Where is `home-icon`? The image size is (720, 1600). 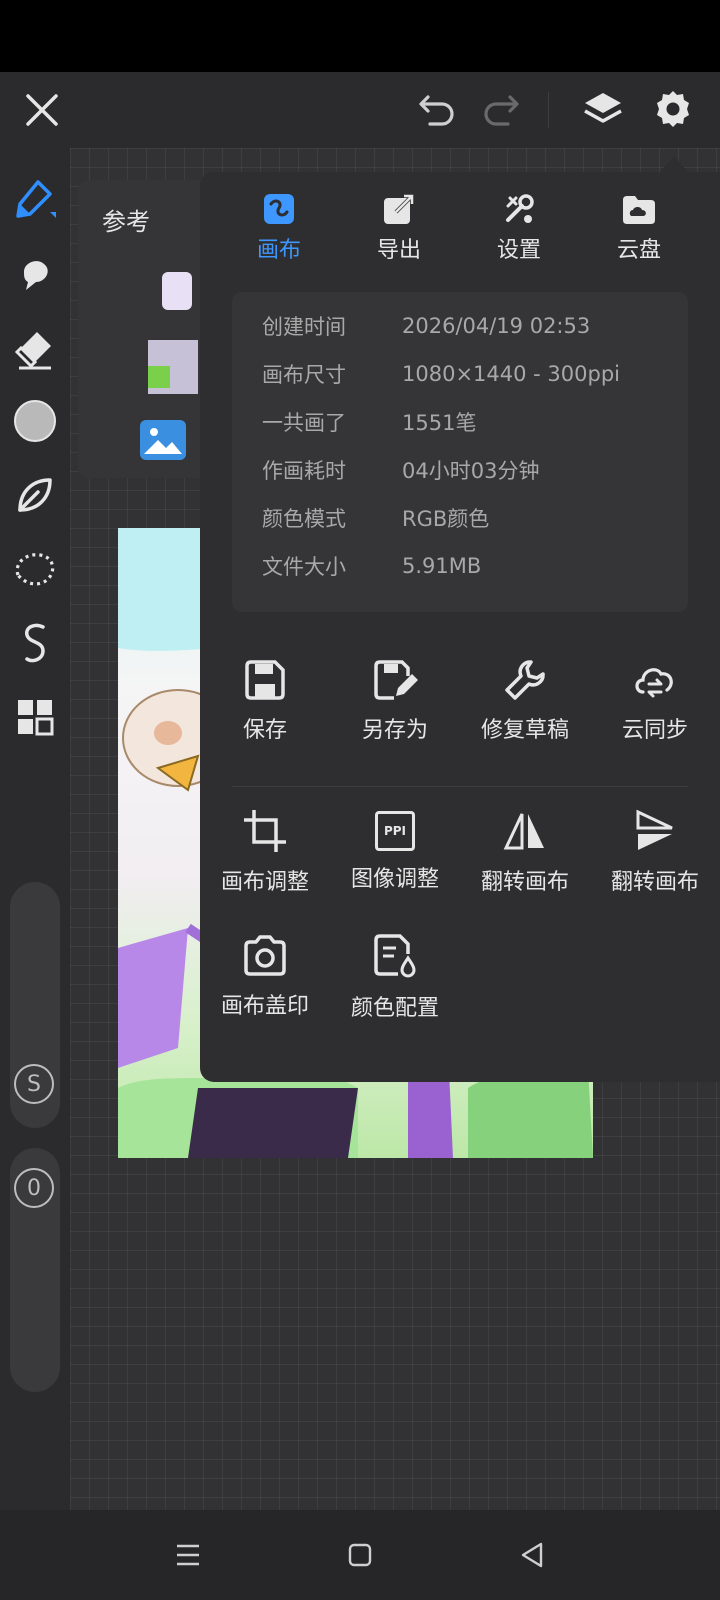
home-icon is located at coordinates (360, 1555).